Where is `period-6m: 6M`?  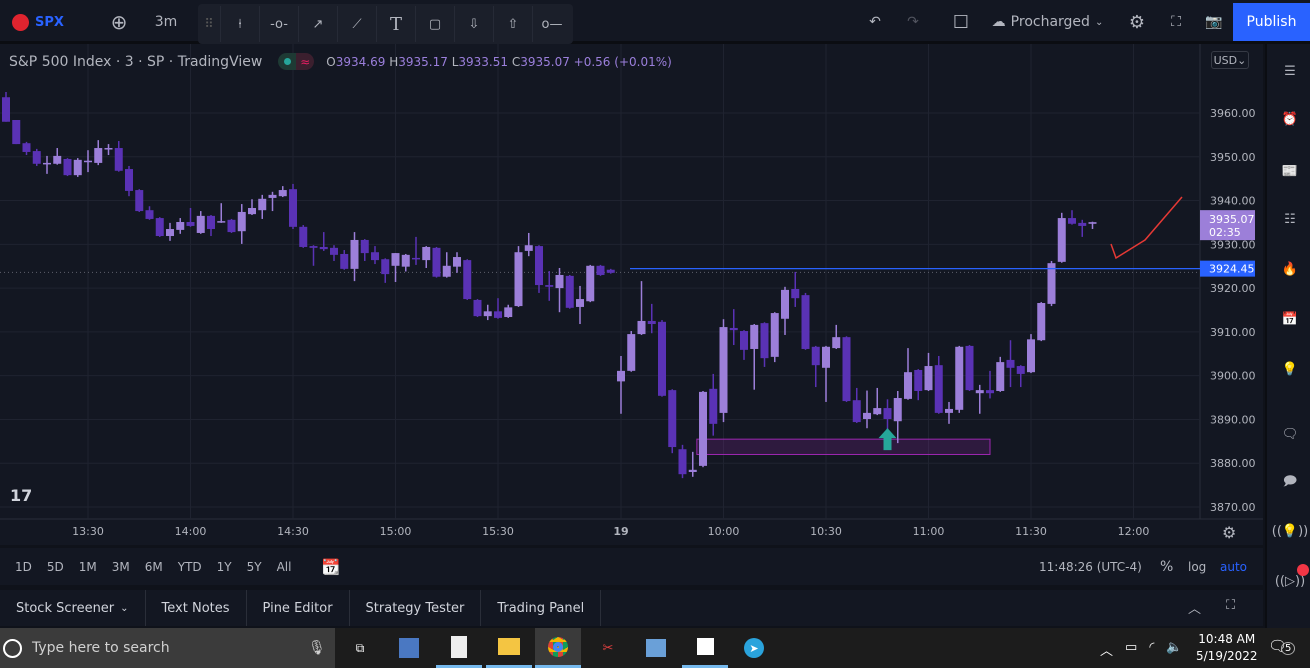
period-6m: 6M is located at coordinates (154, 567).